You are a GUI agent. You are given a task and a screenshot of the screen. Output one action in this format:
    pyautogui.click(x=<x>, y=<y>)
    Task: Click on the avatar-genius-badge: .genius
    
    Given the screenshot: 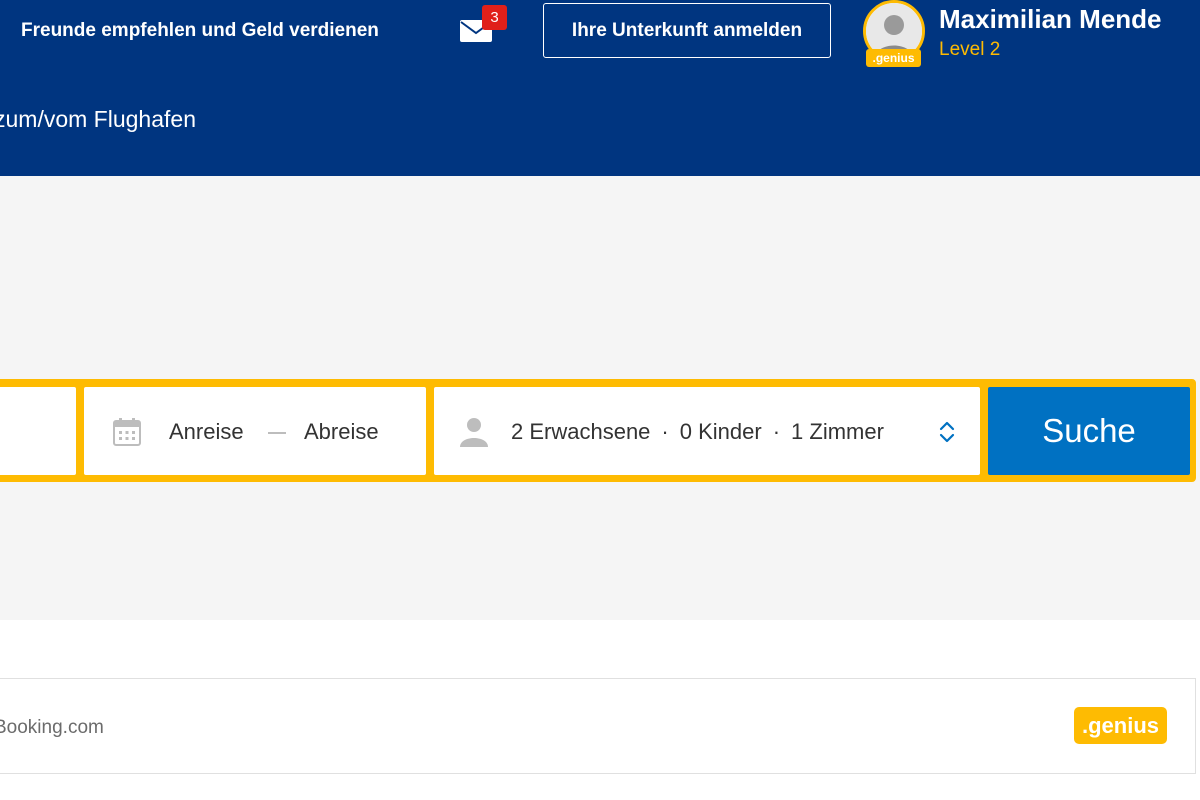 What is the action you would take?
    pyautogui.click(x=893, y=58)
    